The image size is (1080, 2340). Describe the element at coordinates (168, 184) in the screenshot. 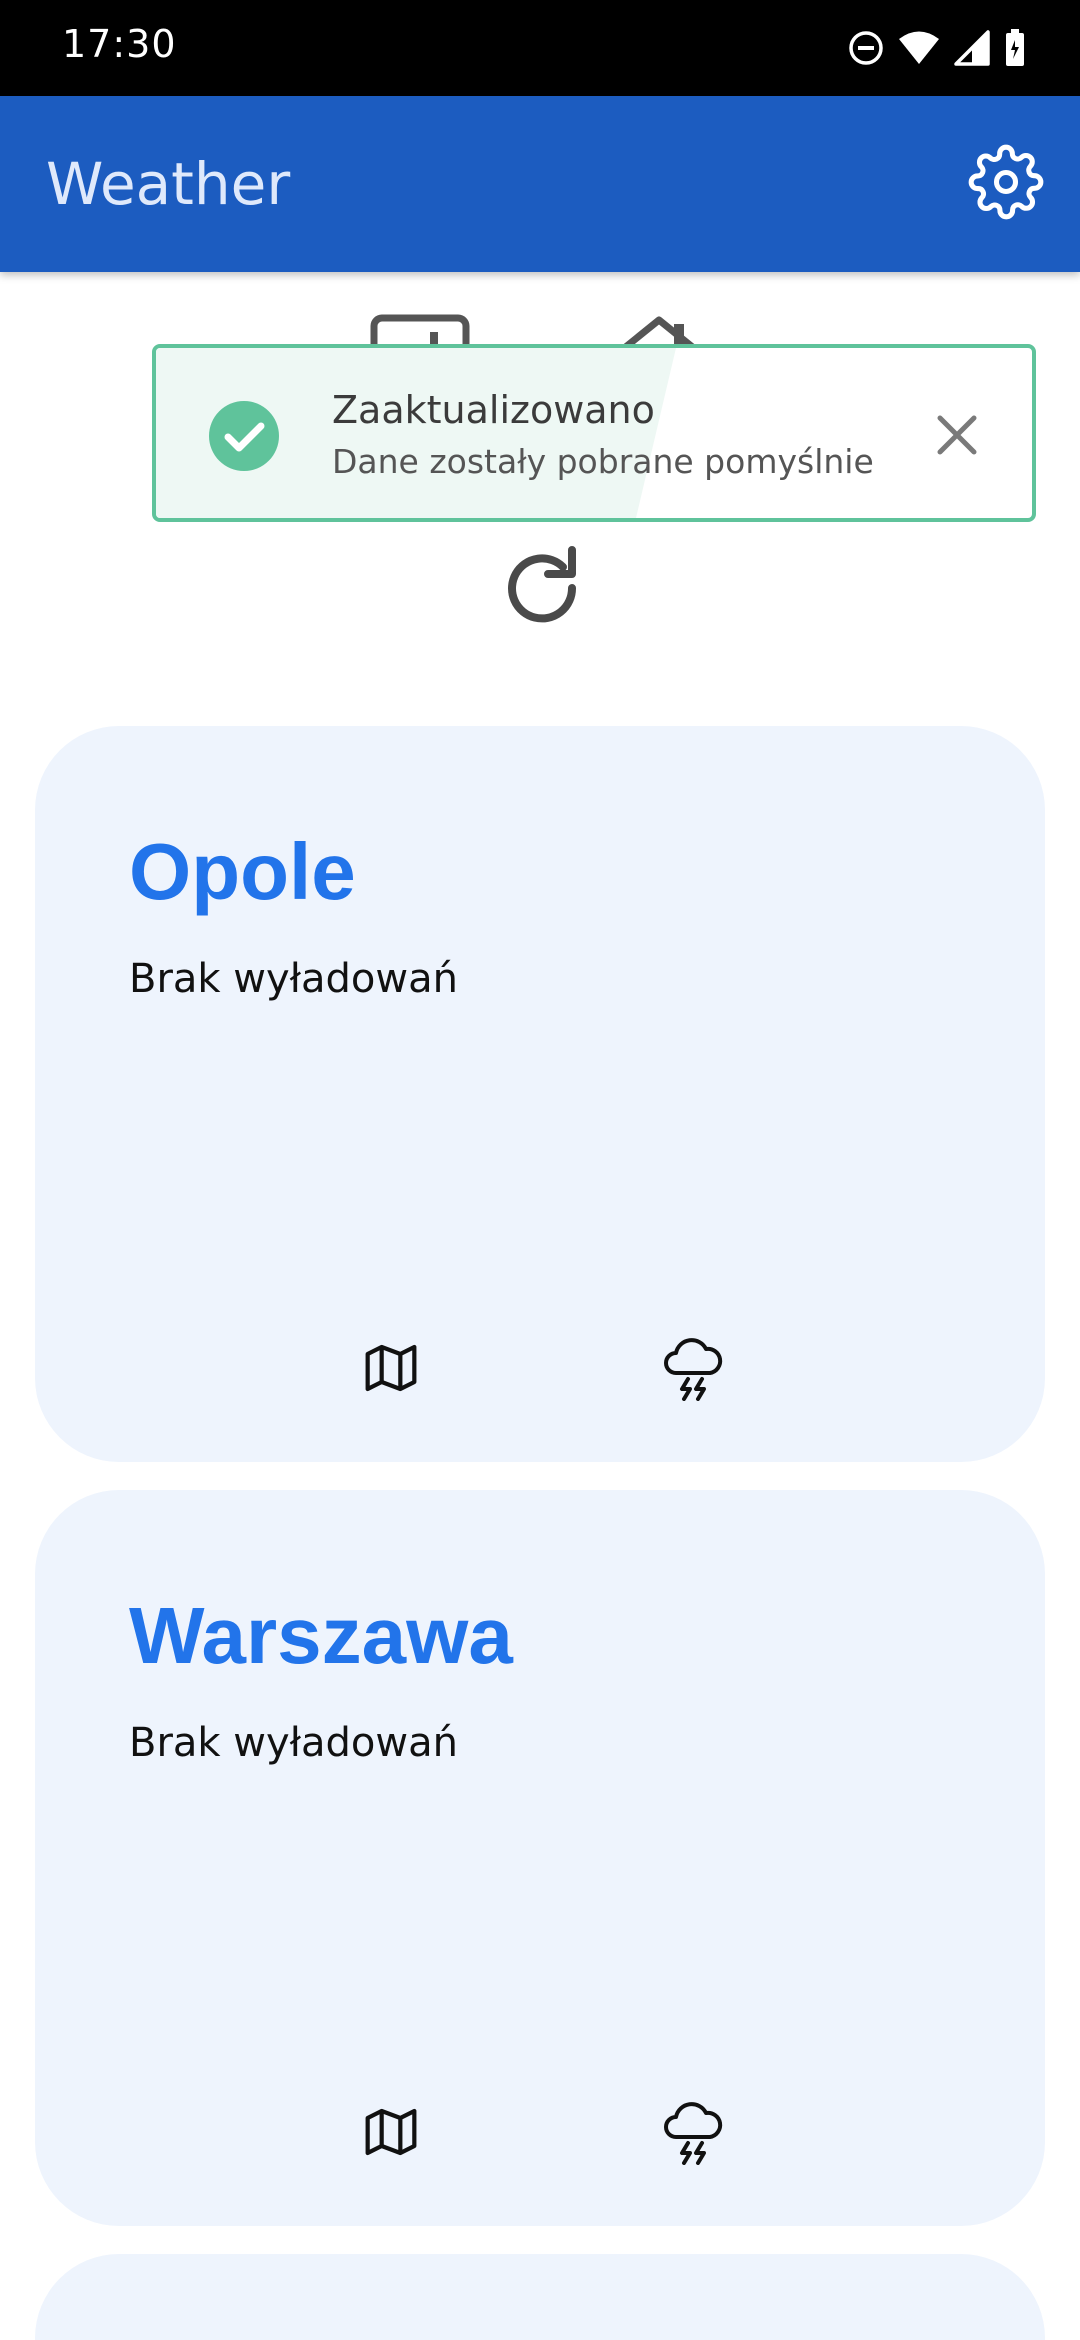

I see `app-title: Weather` at that location.